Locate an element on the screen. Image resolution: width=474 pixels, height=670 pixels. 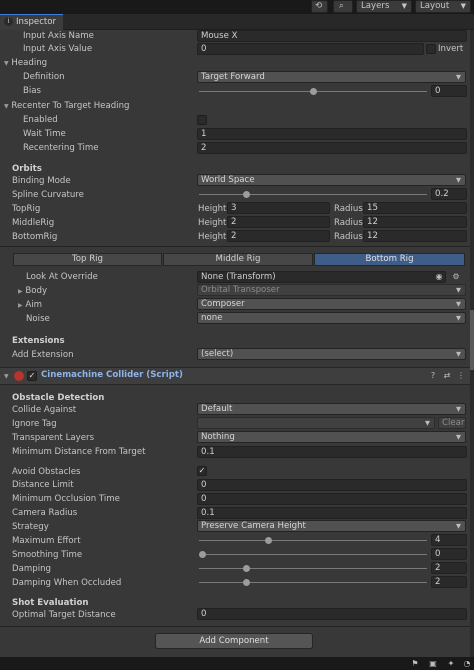
enabled-checkbox is located at coordinates (202, 120).